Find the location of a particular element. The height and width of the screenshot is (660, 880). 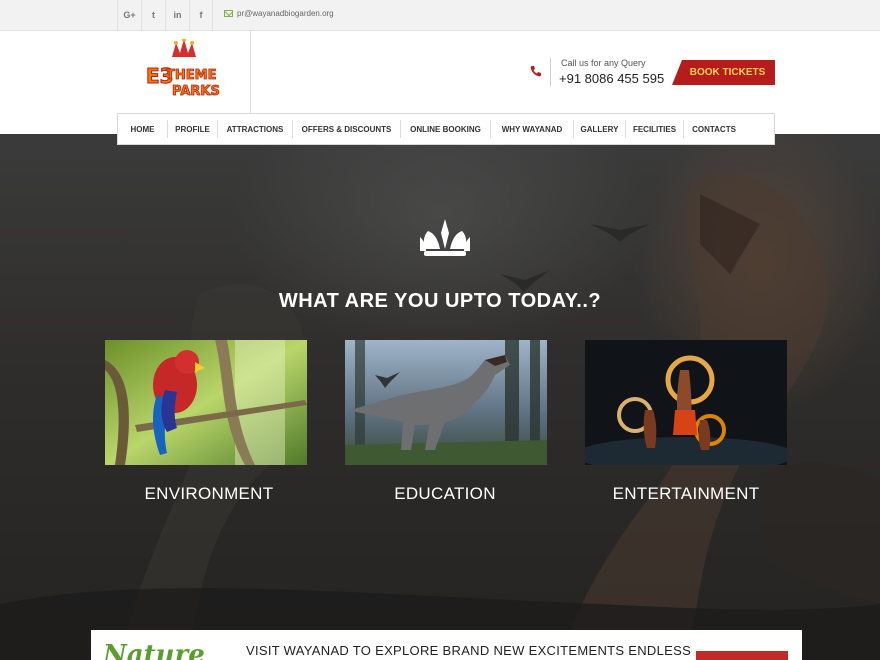

card-education-image is located at coordinates (446, 402).